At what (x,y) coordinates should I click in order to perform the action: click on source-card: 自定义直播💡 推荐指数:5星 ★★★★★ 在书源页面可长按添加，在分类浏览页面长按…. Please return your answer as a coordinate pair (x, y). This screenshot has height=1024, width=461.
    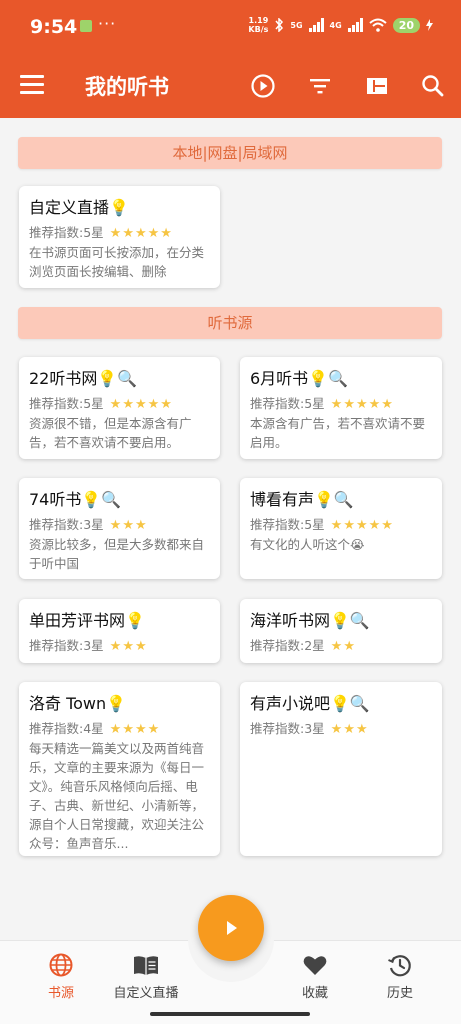
    Looking at the image, I should click on (119, 237).